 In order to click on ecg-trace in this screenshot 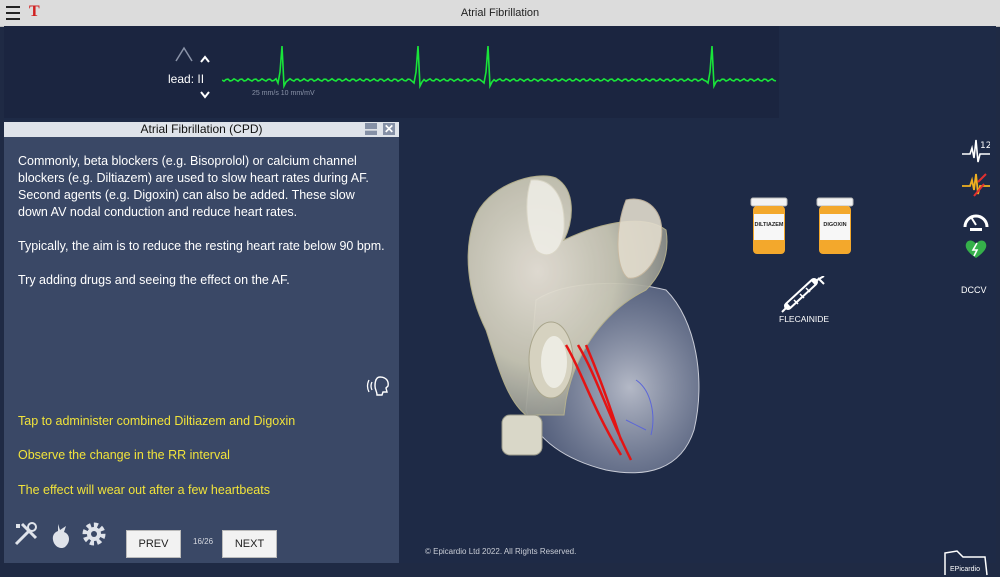, I will do `click(499, 67)`.